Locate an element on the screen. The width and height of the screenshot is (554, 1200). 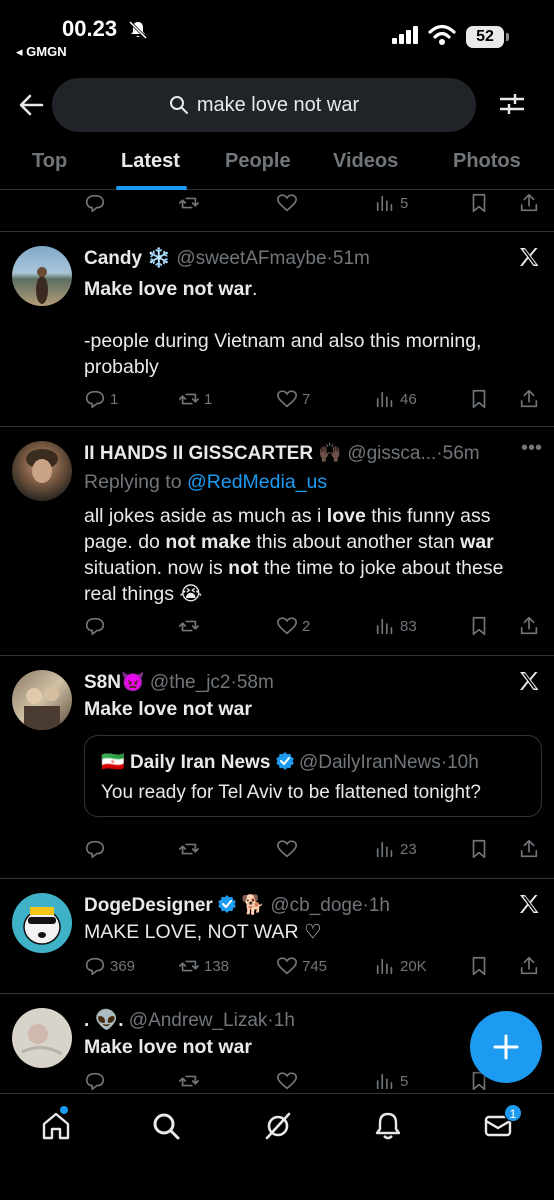
tab-top: Top is located at coordinates (49, 161).